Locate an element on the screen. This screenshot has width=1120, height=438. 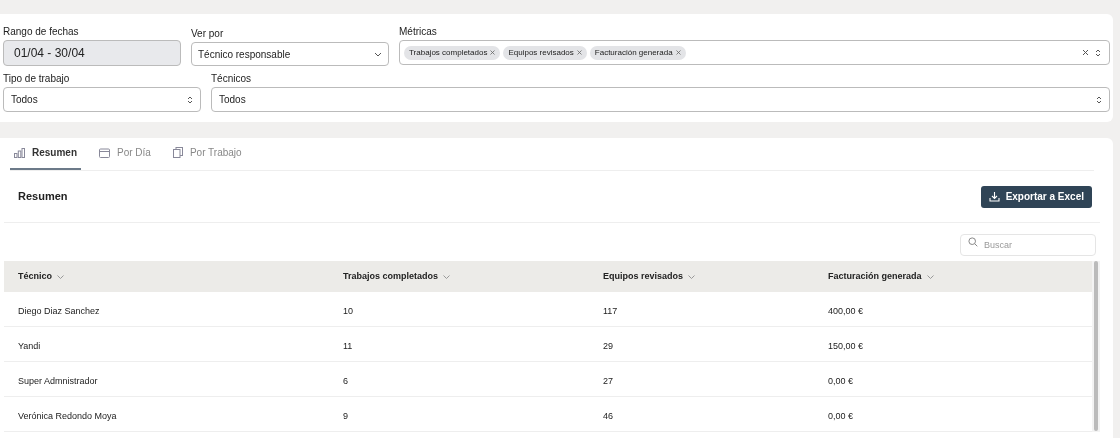
metric-tag: Trabajos completados is located at coordinates (452, 52).